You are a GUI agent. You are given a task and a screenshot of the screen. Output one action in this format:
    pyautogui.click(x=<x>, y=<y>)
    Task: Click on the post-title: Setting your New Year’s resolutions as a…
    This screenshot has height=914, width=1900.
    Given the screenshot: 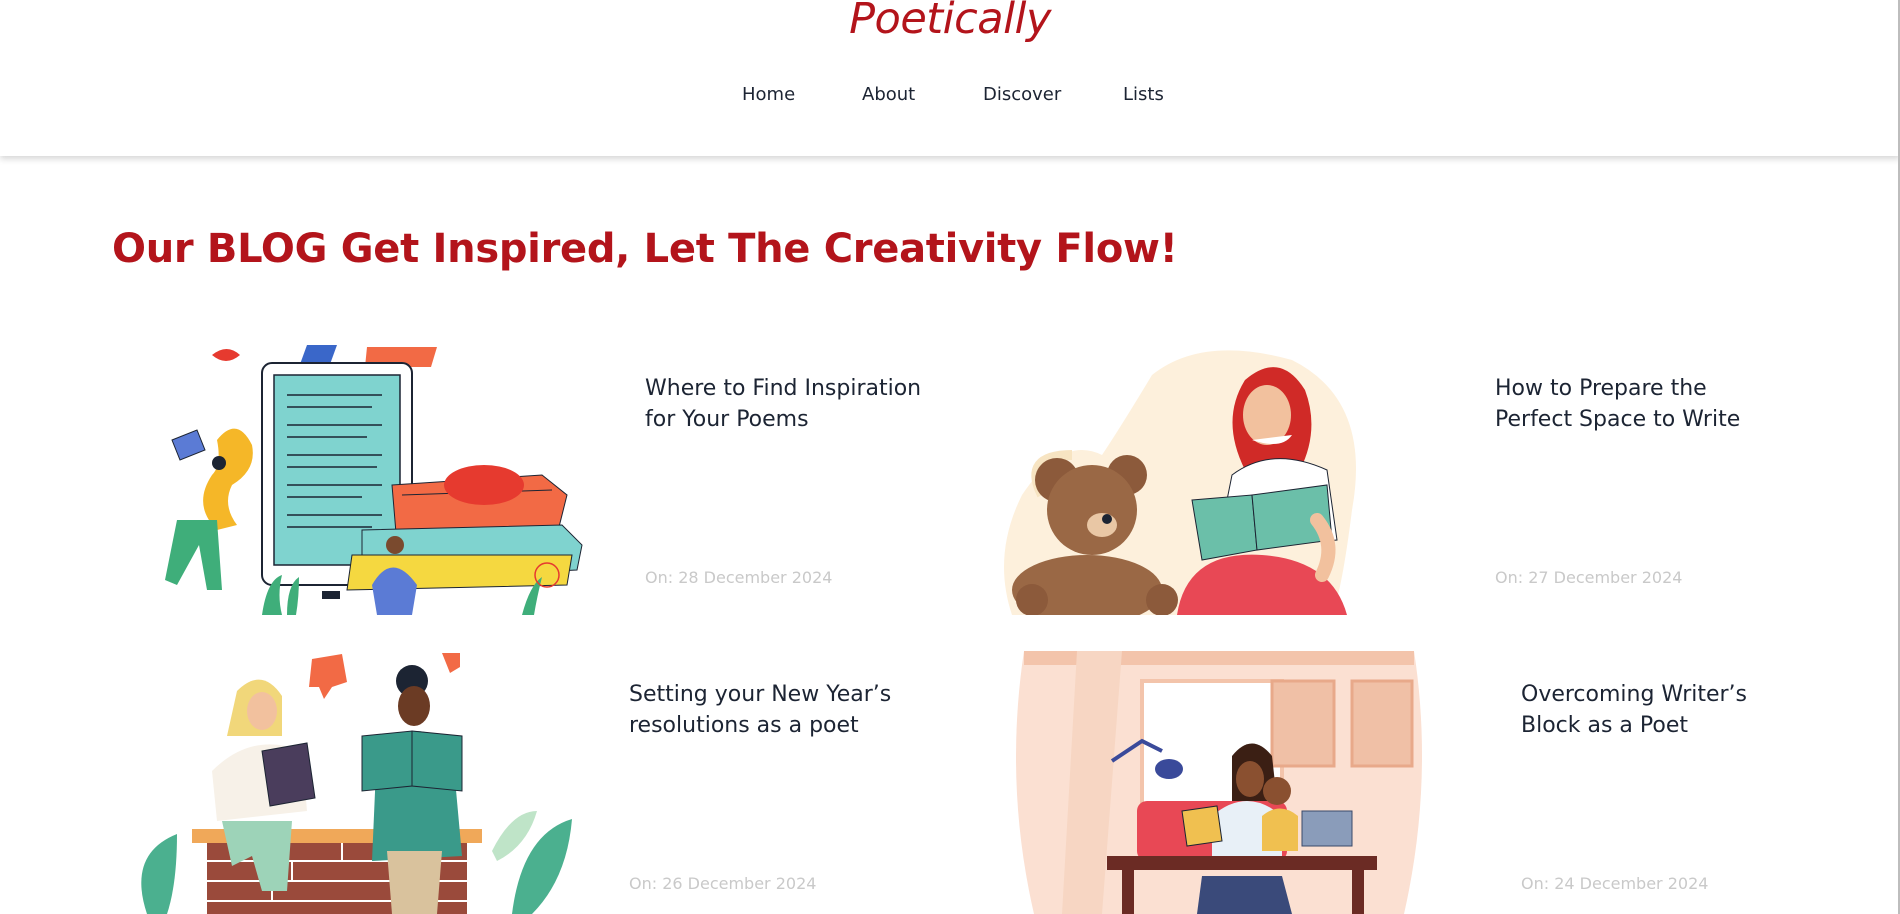 What is the action you would take?
    pyautogui.click(x=769, y=710)
    